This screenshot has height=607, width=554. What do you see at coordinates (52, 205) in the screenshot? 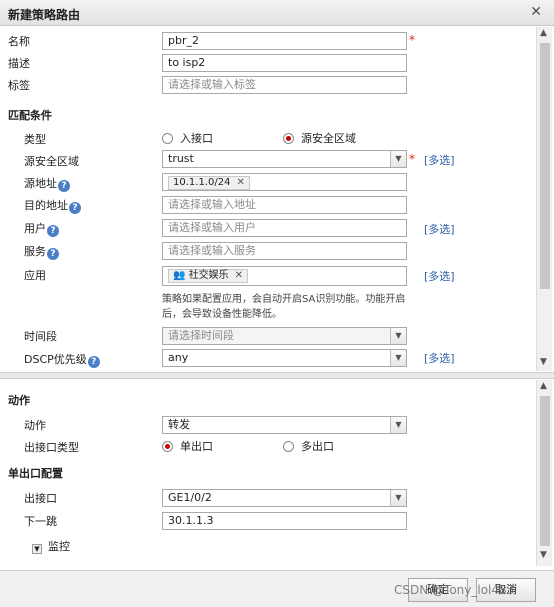
I see `dst-addr-label: 目的地址?` at bounding box center [52, 205].